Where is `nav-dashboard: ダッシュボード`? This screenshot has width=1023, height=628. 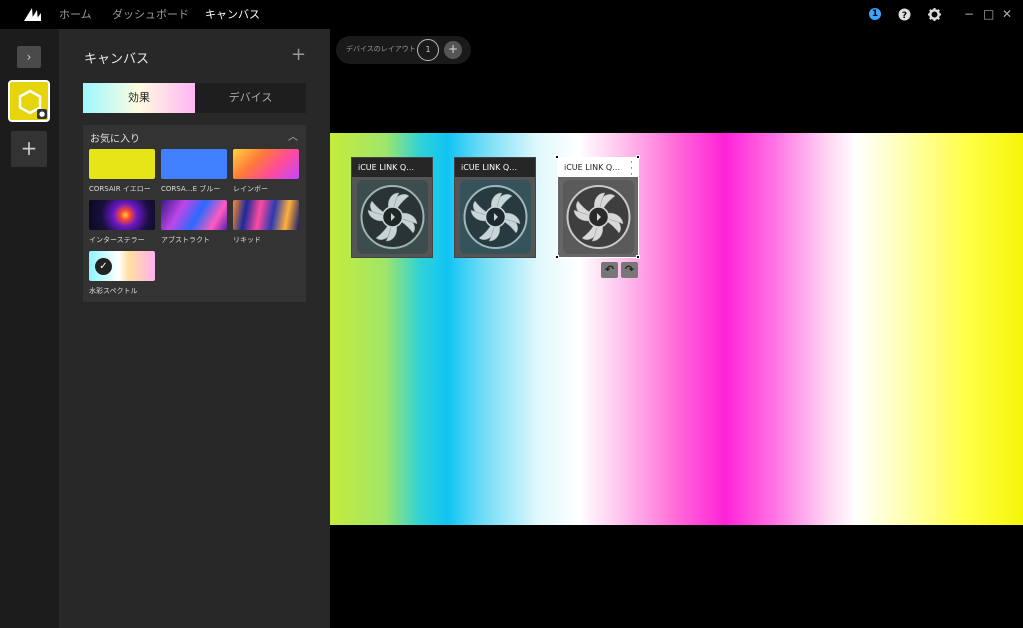
nav-dashboard: ダッシュボード is located at coordinates (150, 14).